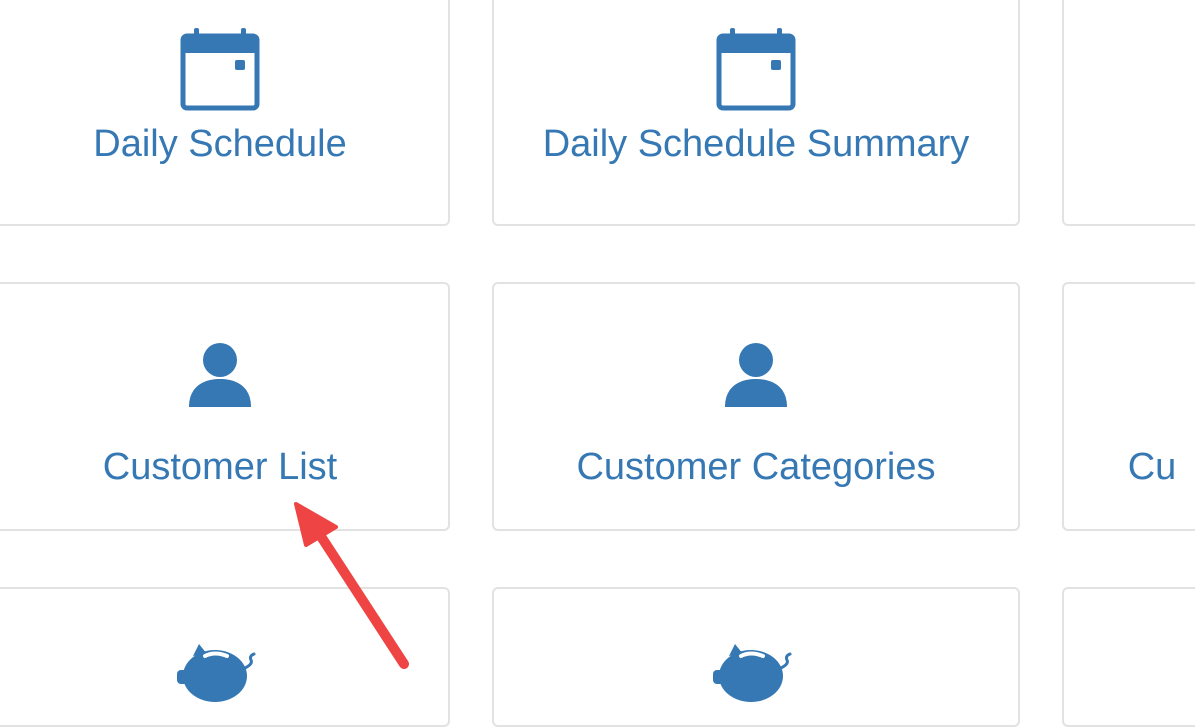  I want to click on daily-schedule-card: Daily Schedule, so click(225, 113).